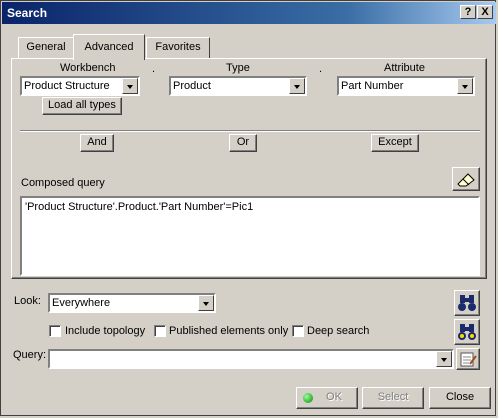 The image size is (498, 418). Describe the element at coordinates (372, 86) in the screenshot. I see `attribute-value: Part Number` at that location.